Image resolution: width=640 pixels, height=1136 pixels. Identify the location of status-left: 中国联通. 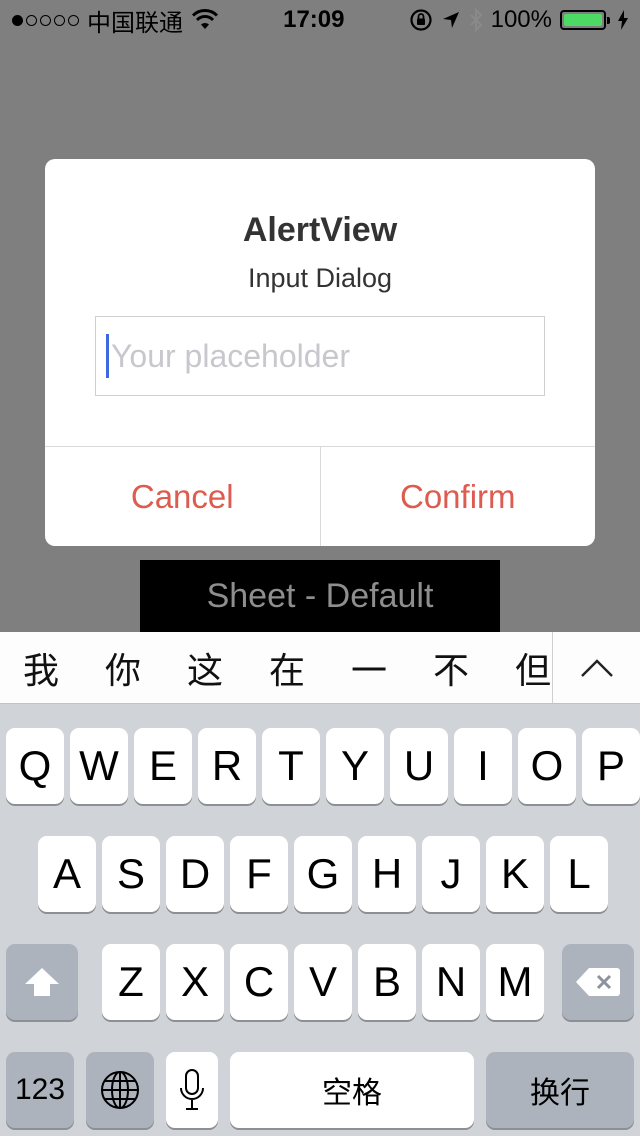
(115, 20).